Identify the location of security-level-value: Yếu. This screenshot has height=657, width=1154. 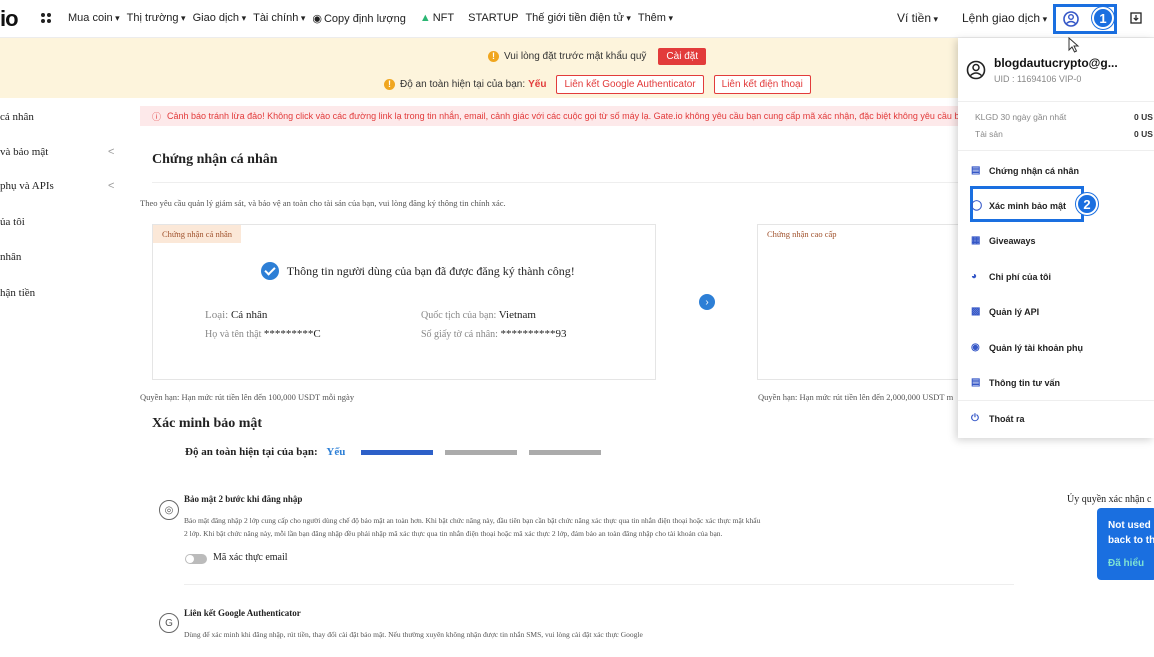
(537, 84).